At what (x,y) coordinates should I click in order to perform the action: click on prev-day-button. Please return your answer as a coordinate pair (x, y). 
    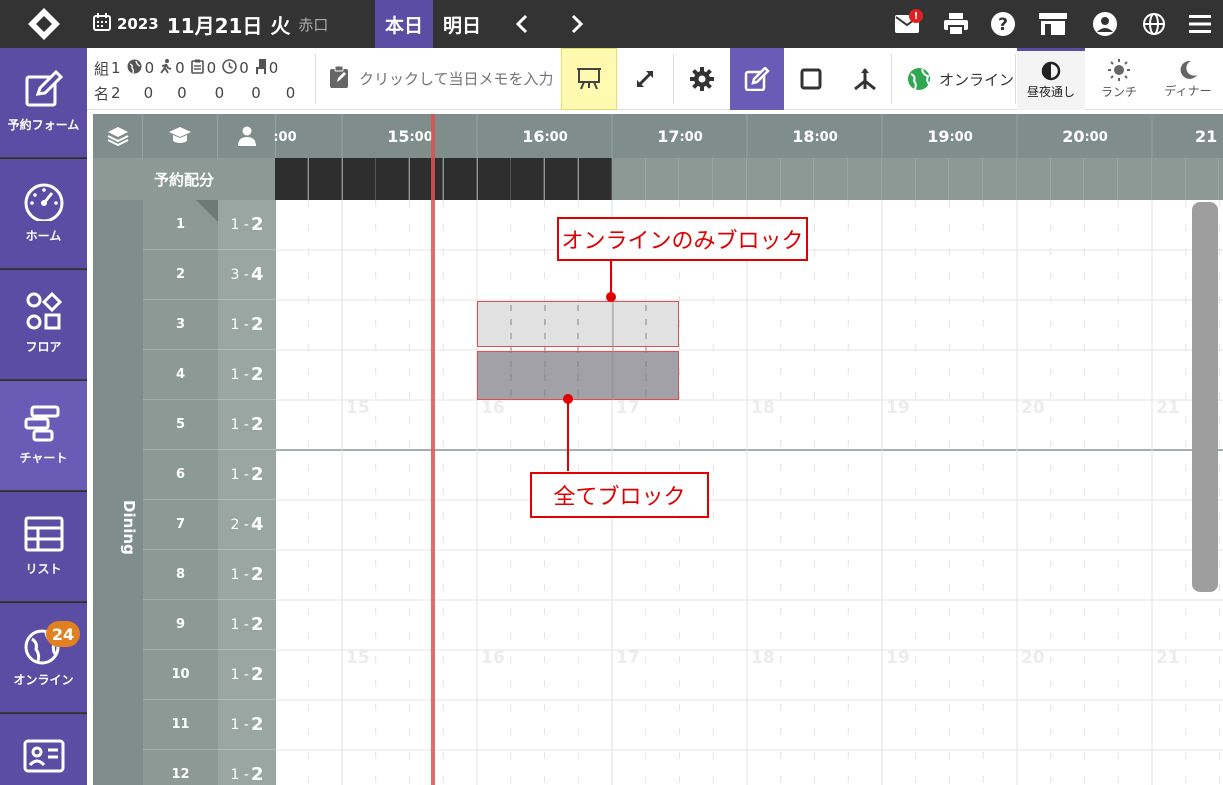
    Looking at the image, I should click on (522, 24).